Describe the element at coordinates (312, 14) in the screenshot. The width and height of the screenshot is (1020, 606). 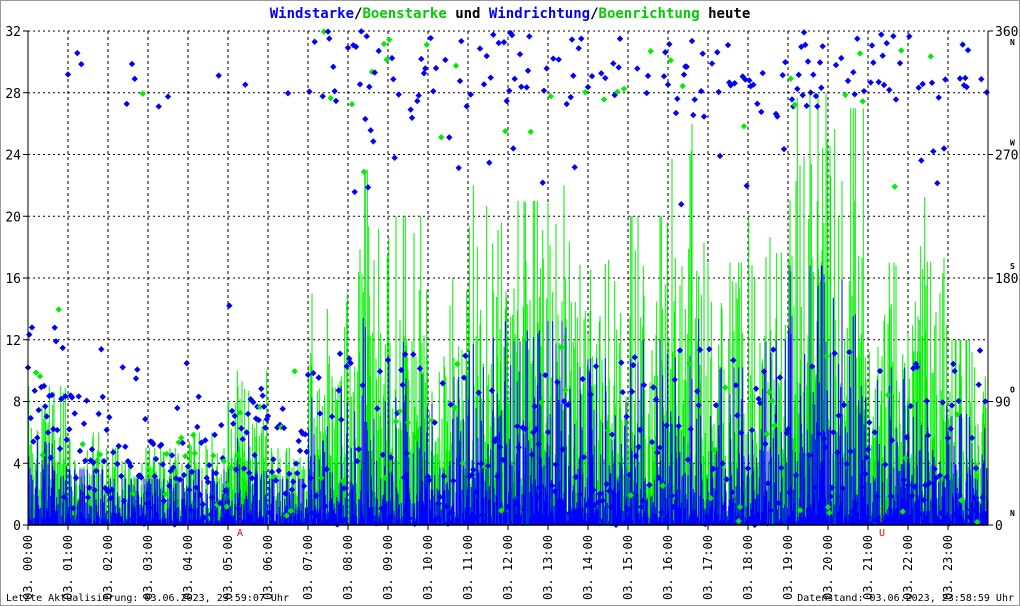
I see `title-part: Windstarke` at that location.